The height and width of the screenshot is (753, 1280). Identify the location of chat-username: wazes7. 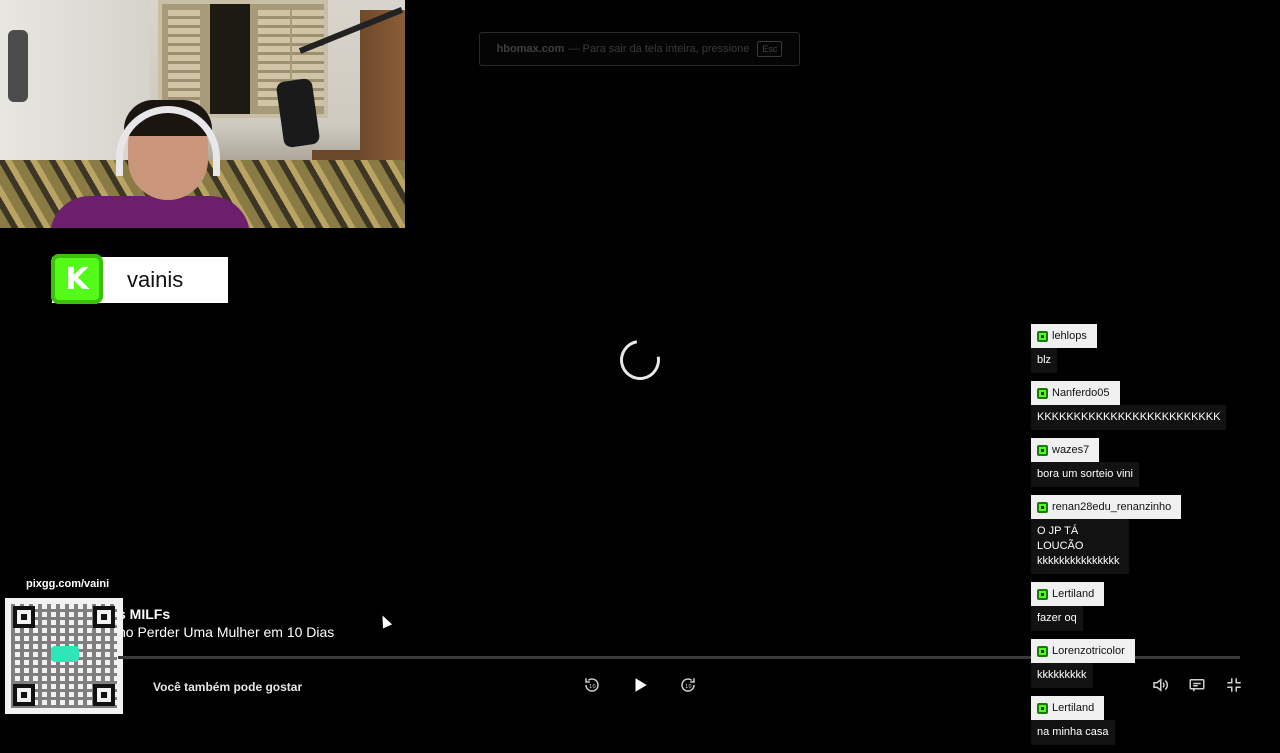
(1065, 450).